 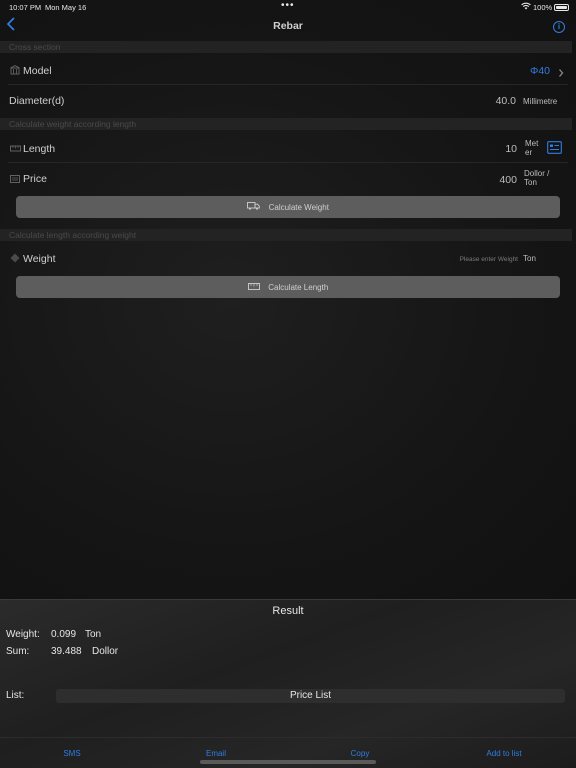 I want to click on length-unit: Met er, so click(x=531, y=148).